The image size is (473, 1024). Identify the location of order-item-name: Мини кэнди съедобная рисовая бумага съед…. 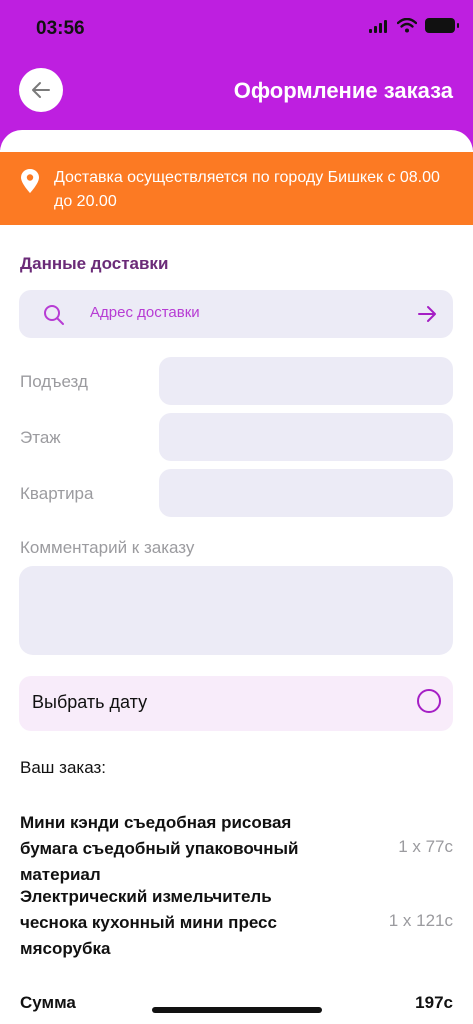
(159, 848).